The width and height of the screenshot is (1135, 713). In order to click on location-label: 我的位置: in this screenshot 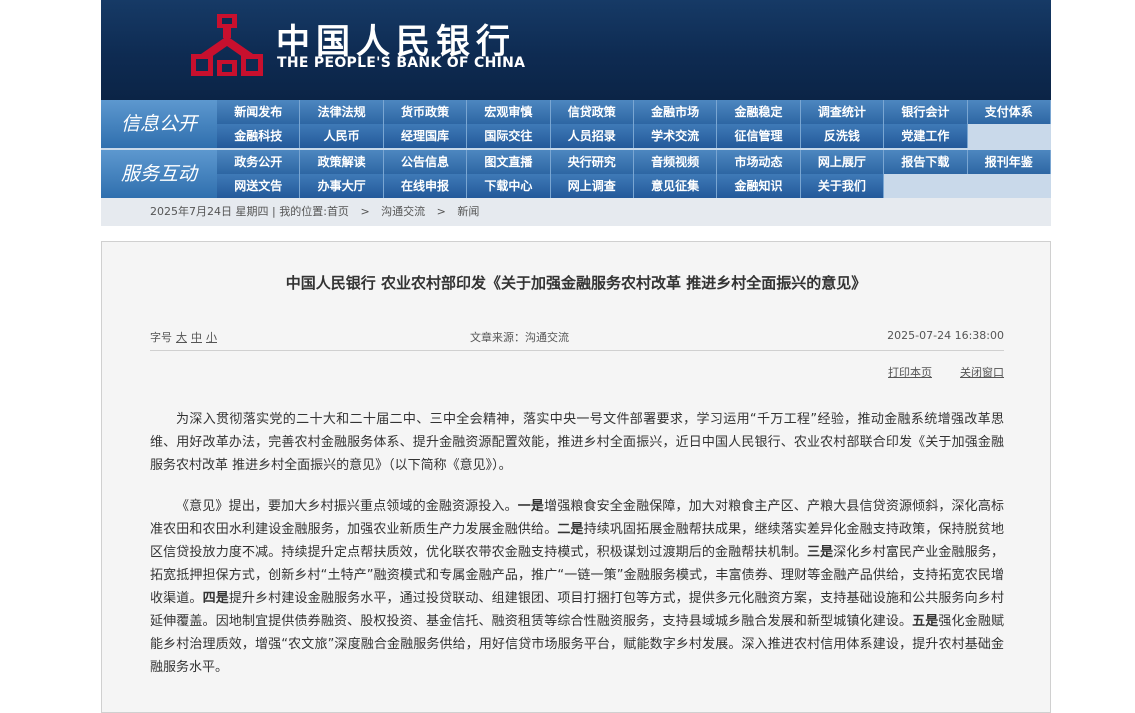, I will do `click(303, 211)`.